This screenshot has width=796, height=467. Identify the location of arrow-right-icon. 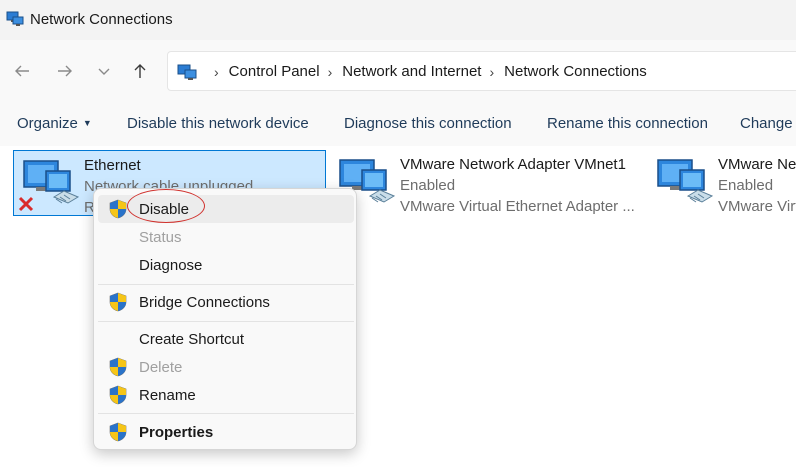
(65, 71).